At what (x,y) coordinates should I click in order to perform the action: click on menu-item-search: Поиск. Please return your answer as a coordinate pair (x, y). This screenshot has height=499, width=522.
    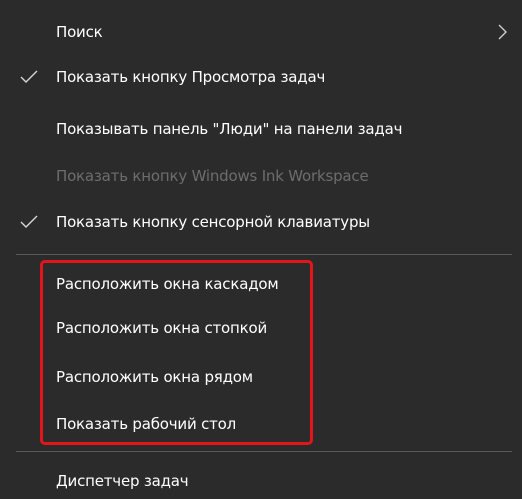
    Looking at the image, I should click on (261, 32).